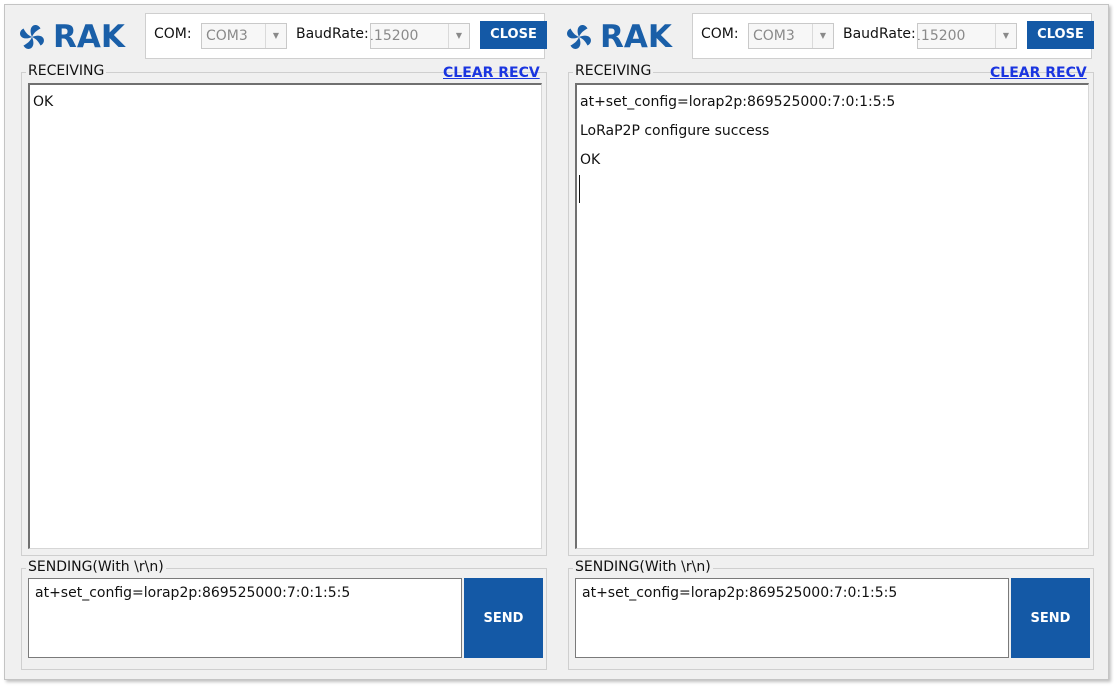  What do you see at coordinates (579, 189) in the screenshot?
I see `text-cursor` at bounding box center [579, 189].